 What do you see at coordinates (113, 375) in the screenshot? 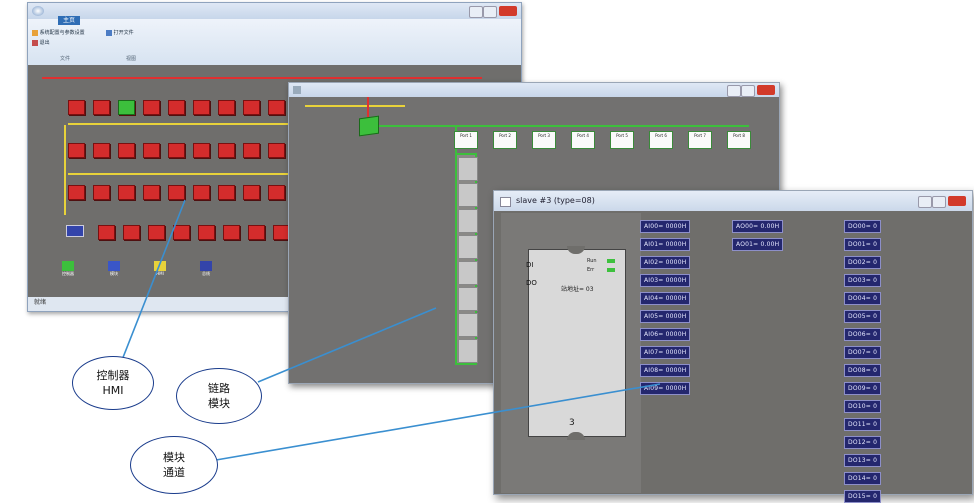
I see `callout-text: 控制器` at bounding box center [113, 375].